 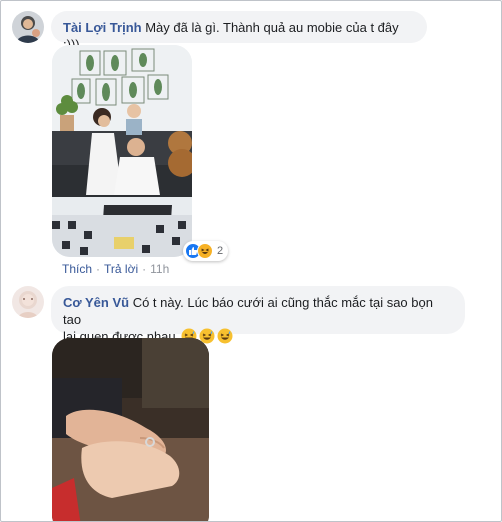 I want to click on comment-timestamp: 11h, so click(x=159, y=269).